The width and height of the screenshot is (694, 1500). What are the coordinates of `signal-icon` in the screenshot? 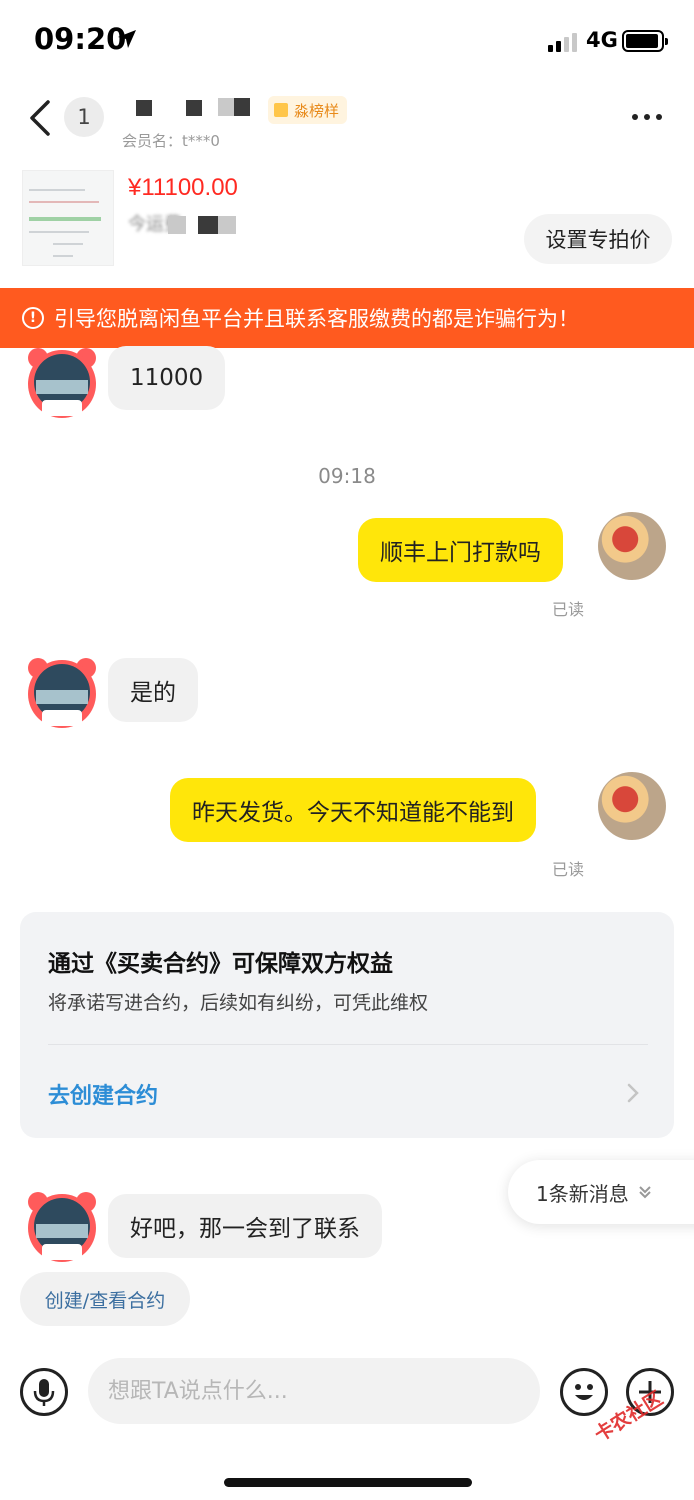 It's located at (562, 42).